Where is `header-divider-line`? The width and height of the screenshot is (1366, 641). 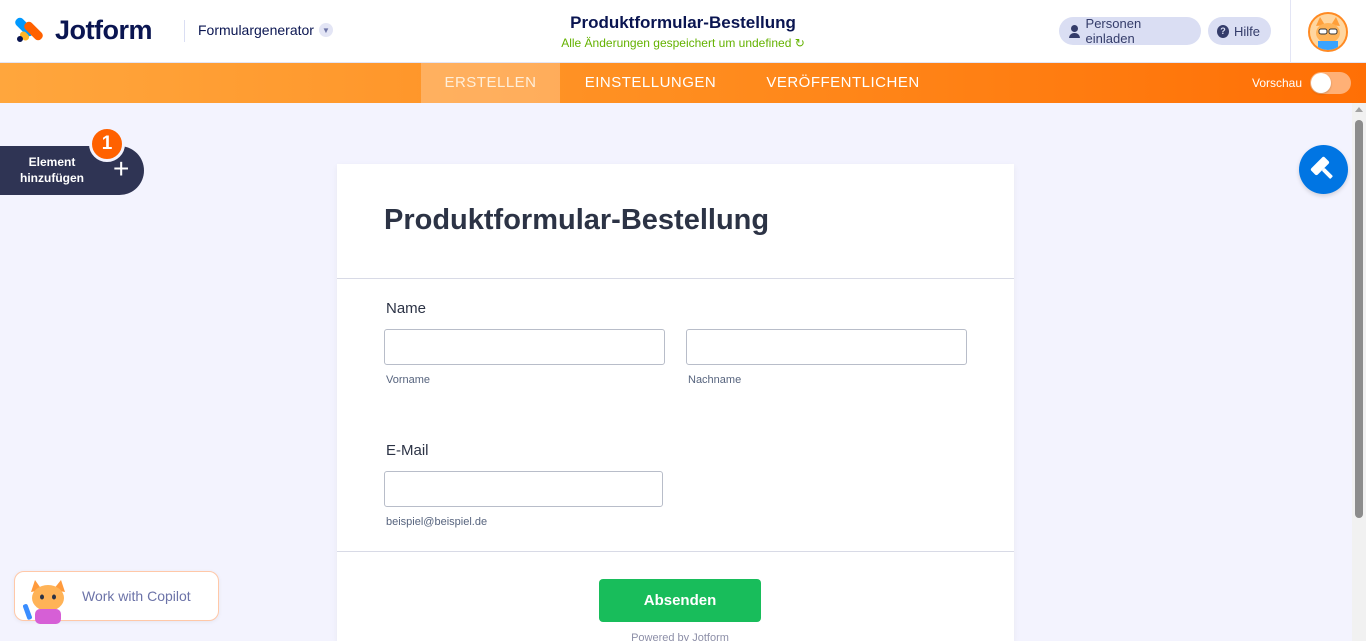 header-divider-line is located at coordinates (675, 278).